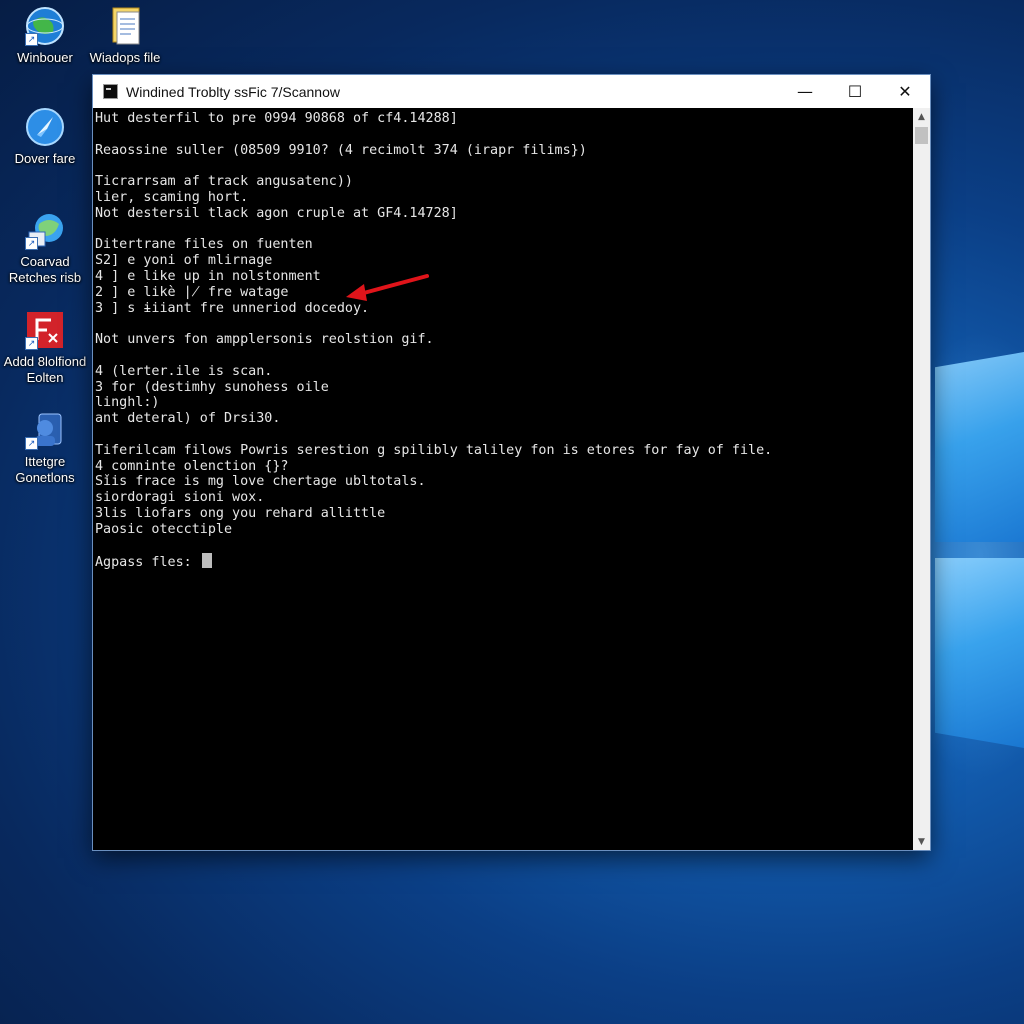 The image size is (1024, 1024). I want to click on desktop-icon-ittetgre-gonetlons: ↗ Ittetgre Gonetlons, so click(45, 448).